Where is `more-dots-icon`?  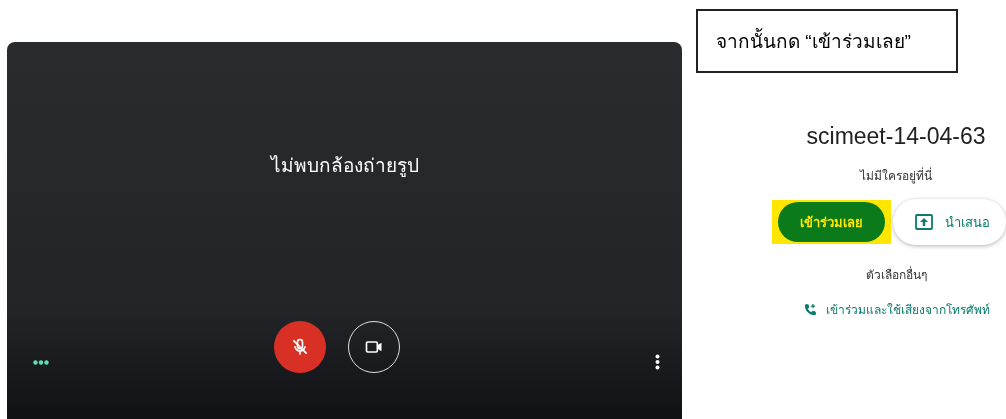
more-dots-icon is located at coordinates (41, 362).